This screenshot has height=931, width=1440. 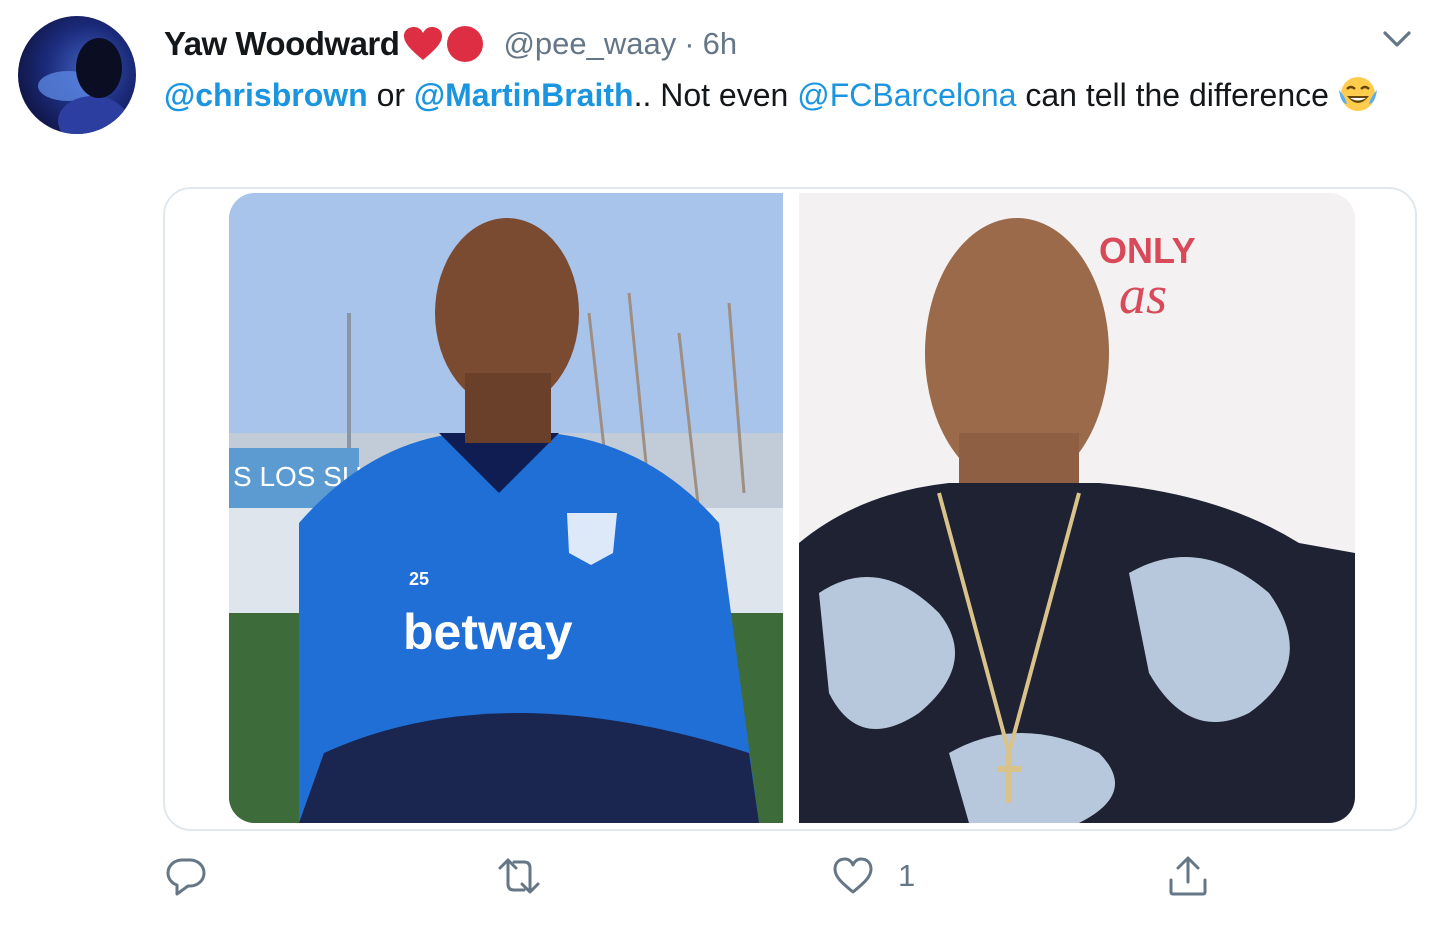 I want to click on mention-link: @FCBarcelona, so click(x=906, y=95).